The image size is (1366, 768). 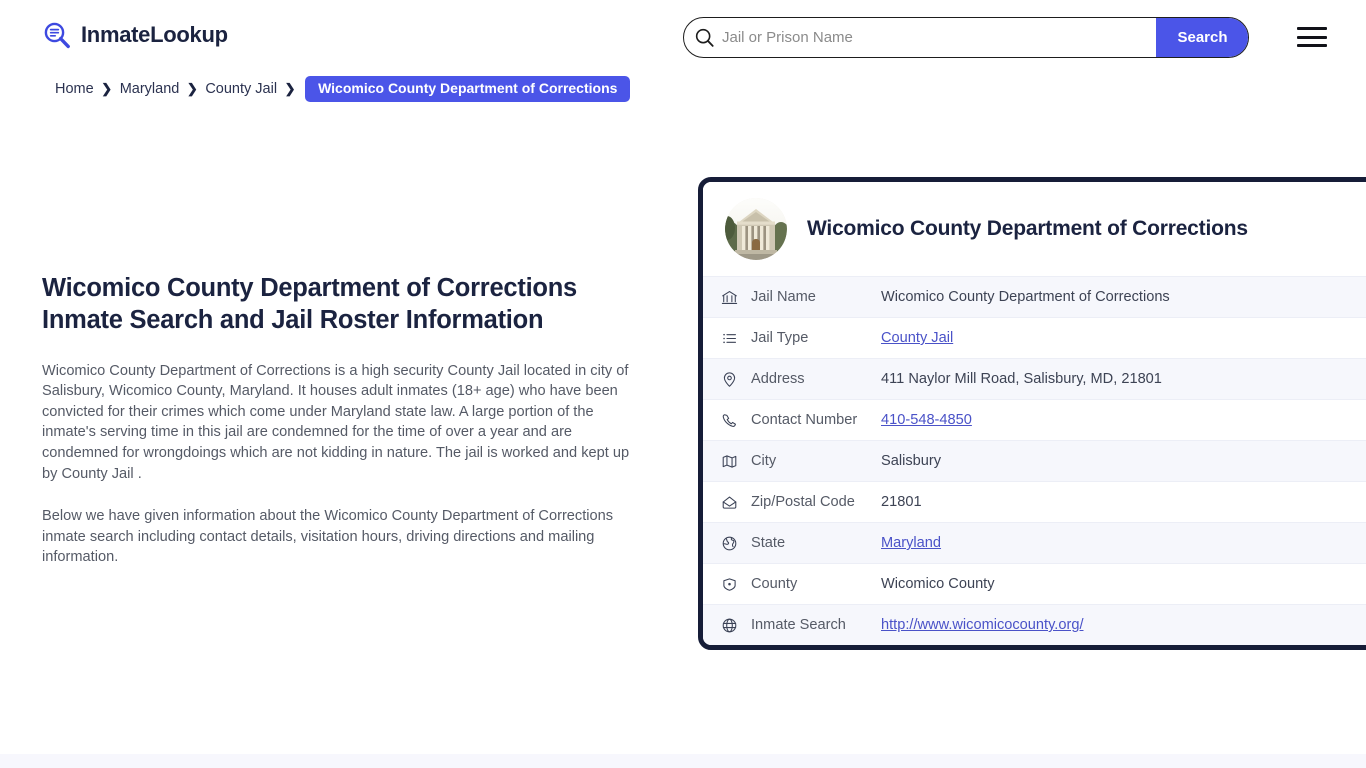 I want to click on breadcrumb-item-county-jail: County Jail, so click(x=241, y=89).